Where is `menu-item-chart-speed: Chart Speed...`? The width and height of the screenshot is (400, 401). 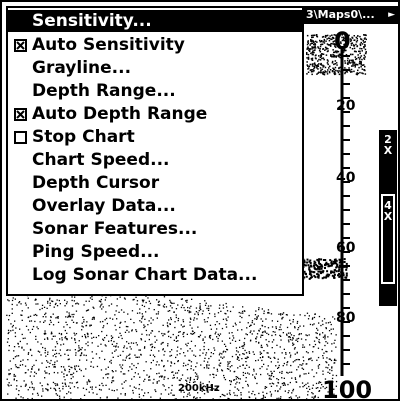 menu-item-chart-speed: Chart Speed... is located at coordinates (155, 160).